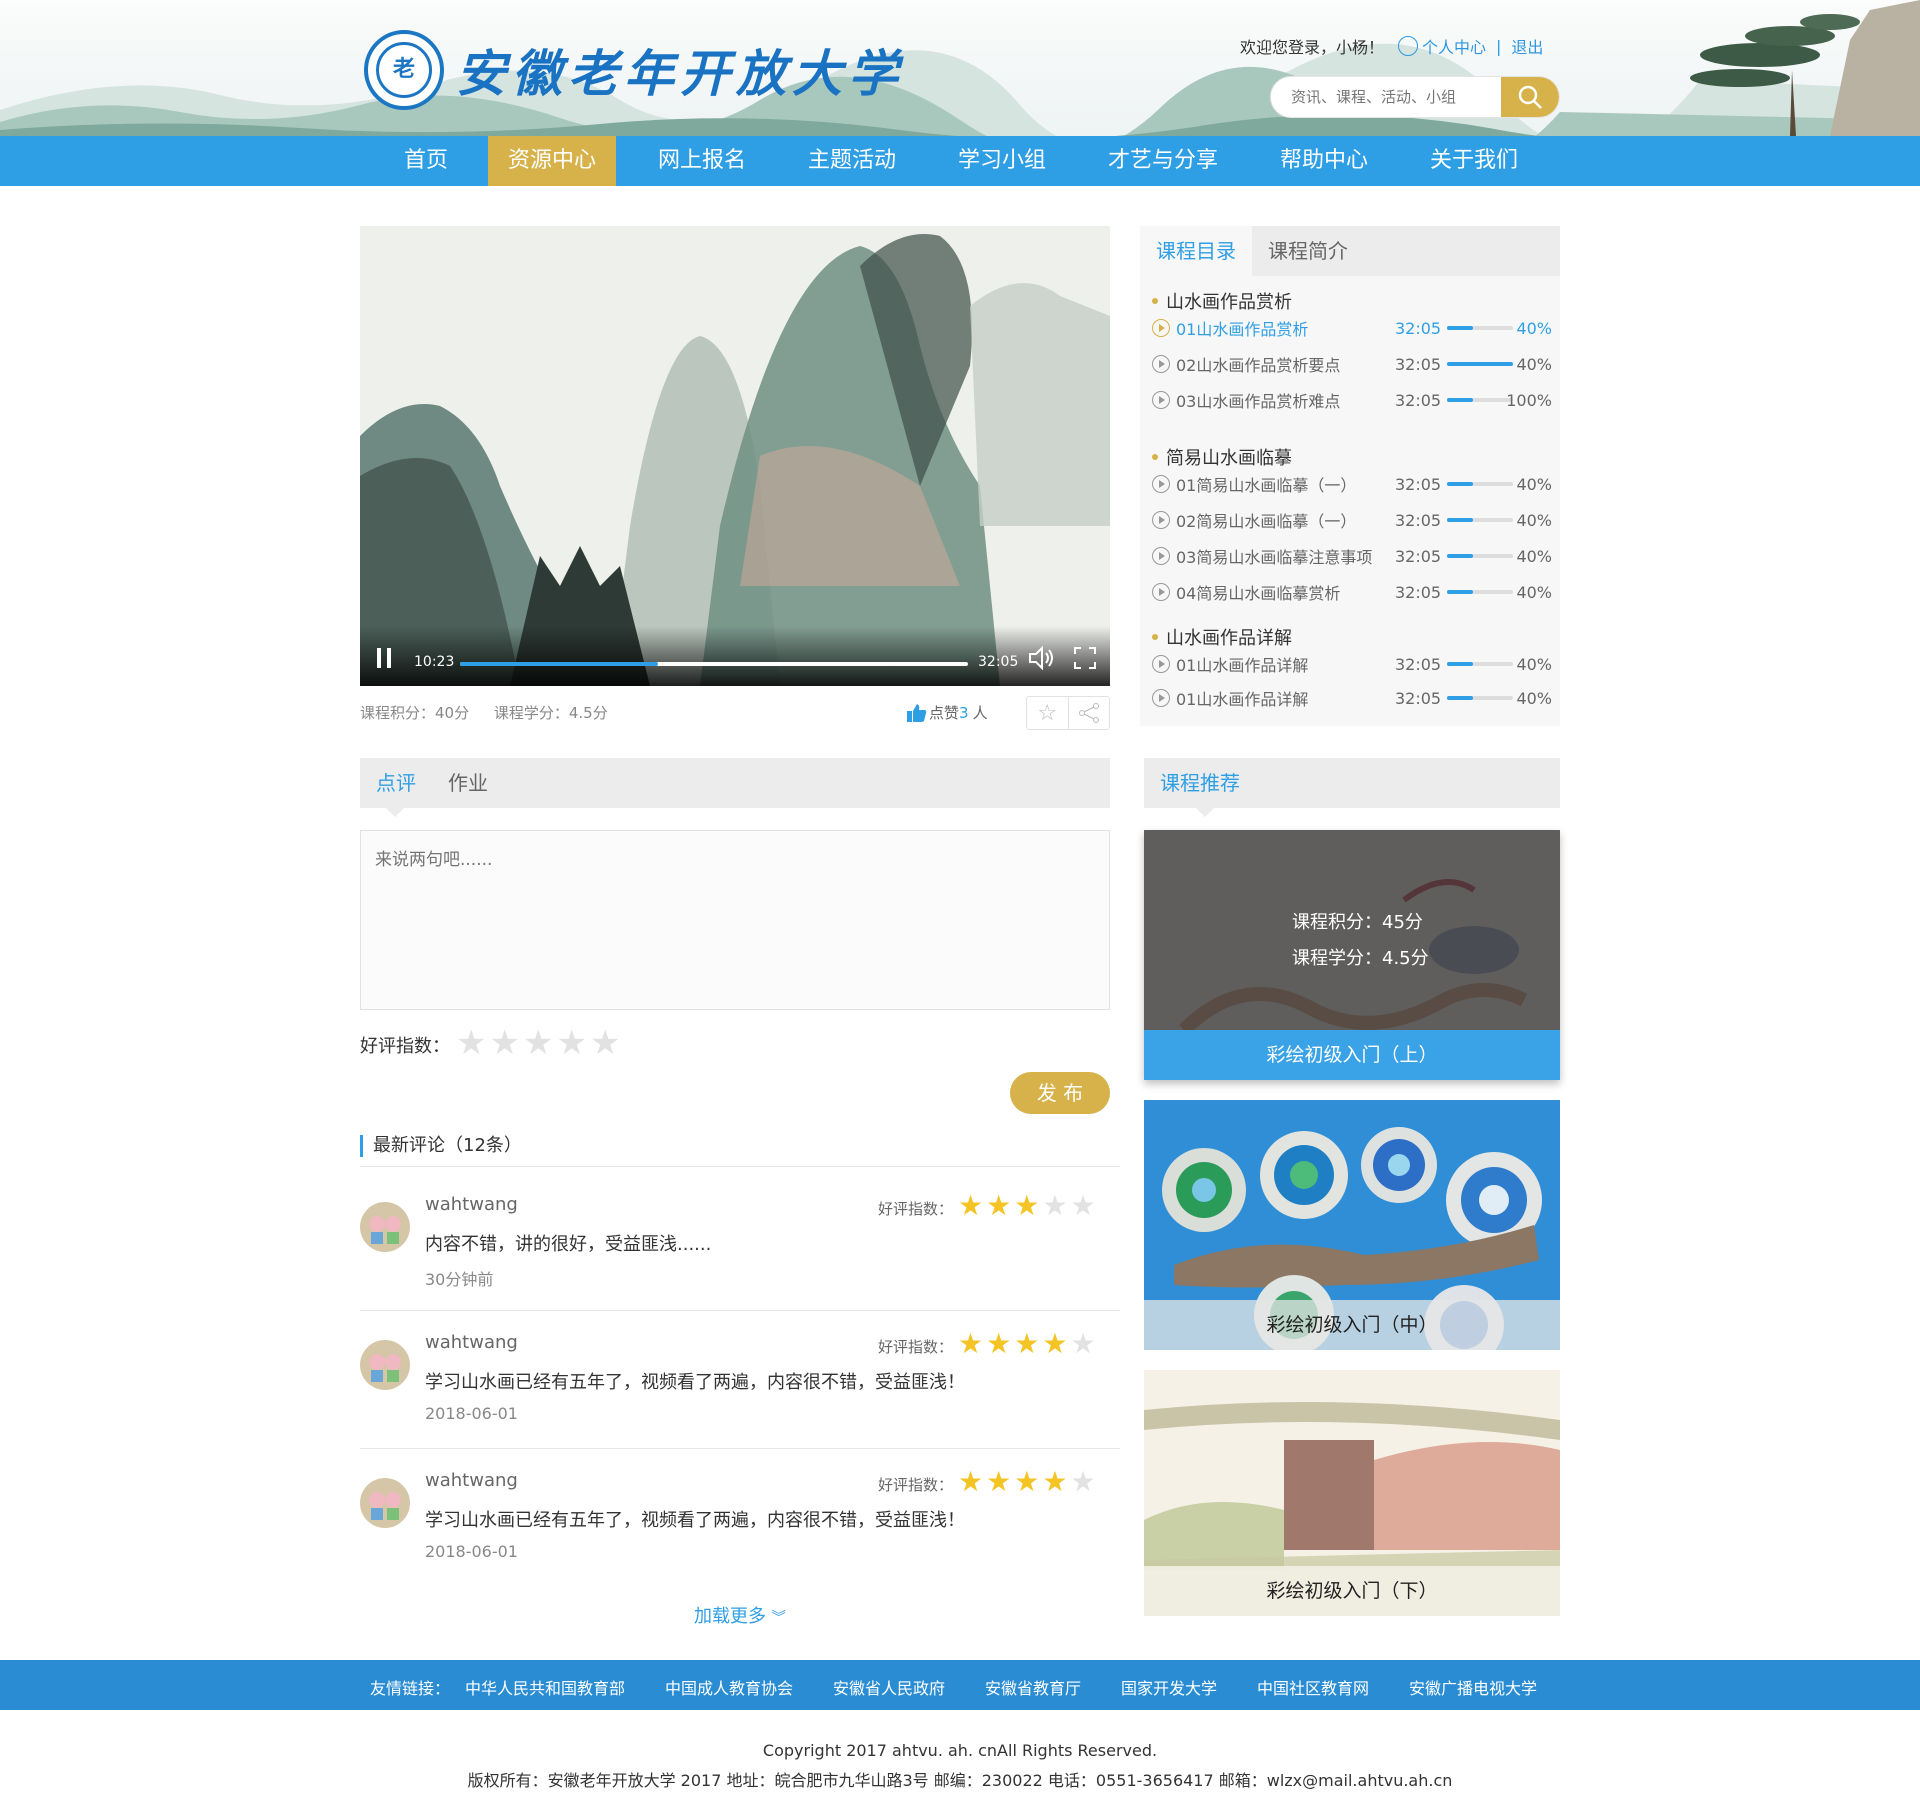  I want to click on footer-link-anhui-tvu: 安徽广播电视大学, so click(1473, 1687).